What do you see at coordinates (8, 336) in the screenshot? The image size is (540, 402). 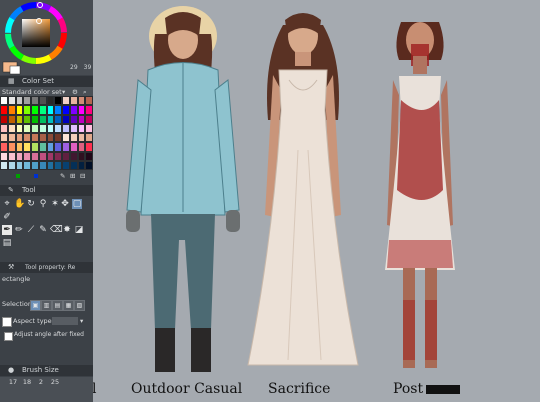 I see `adjust-angle-checkbox` at bounding box center [8, 336].